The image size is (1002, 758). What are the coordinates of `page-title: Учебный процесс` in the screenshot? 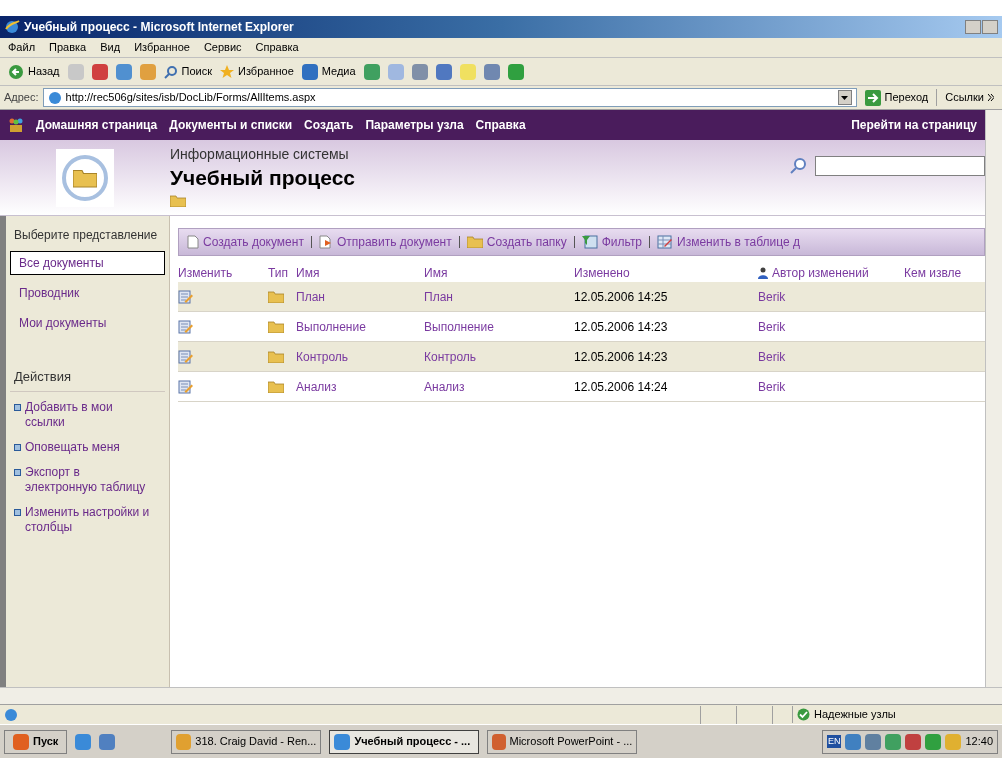 It's located at (263, 178).